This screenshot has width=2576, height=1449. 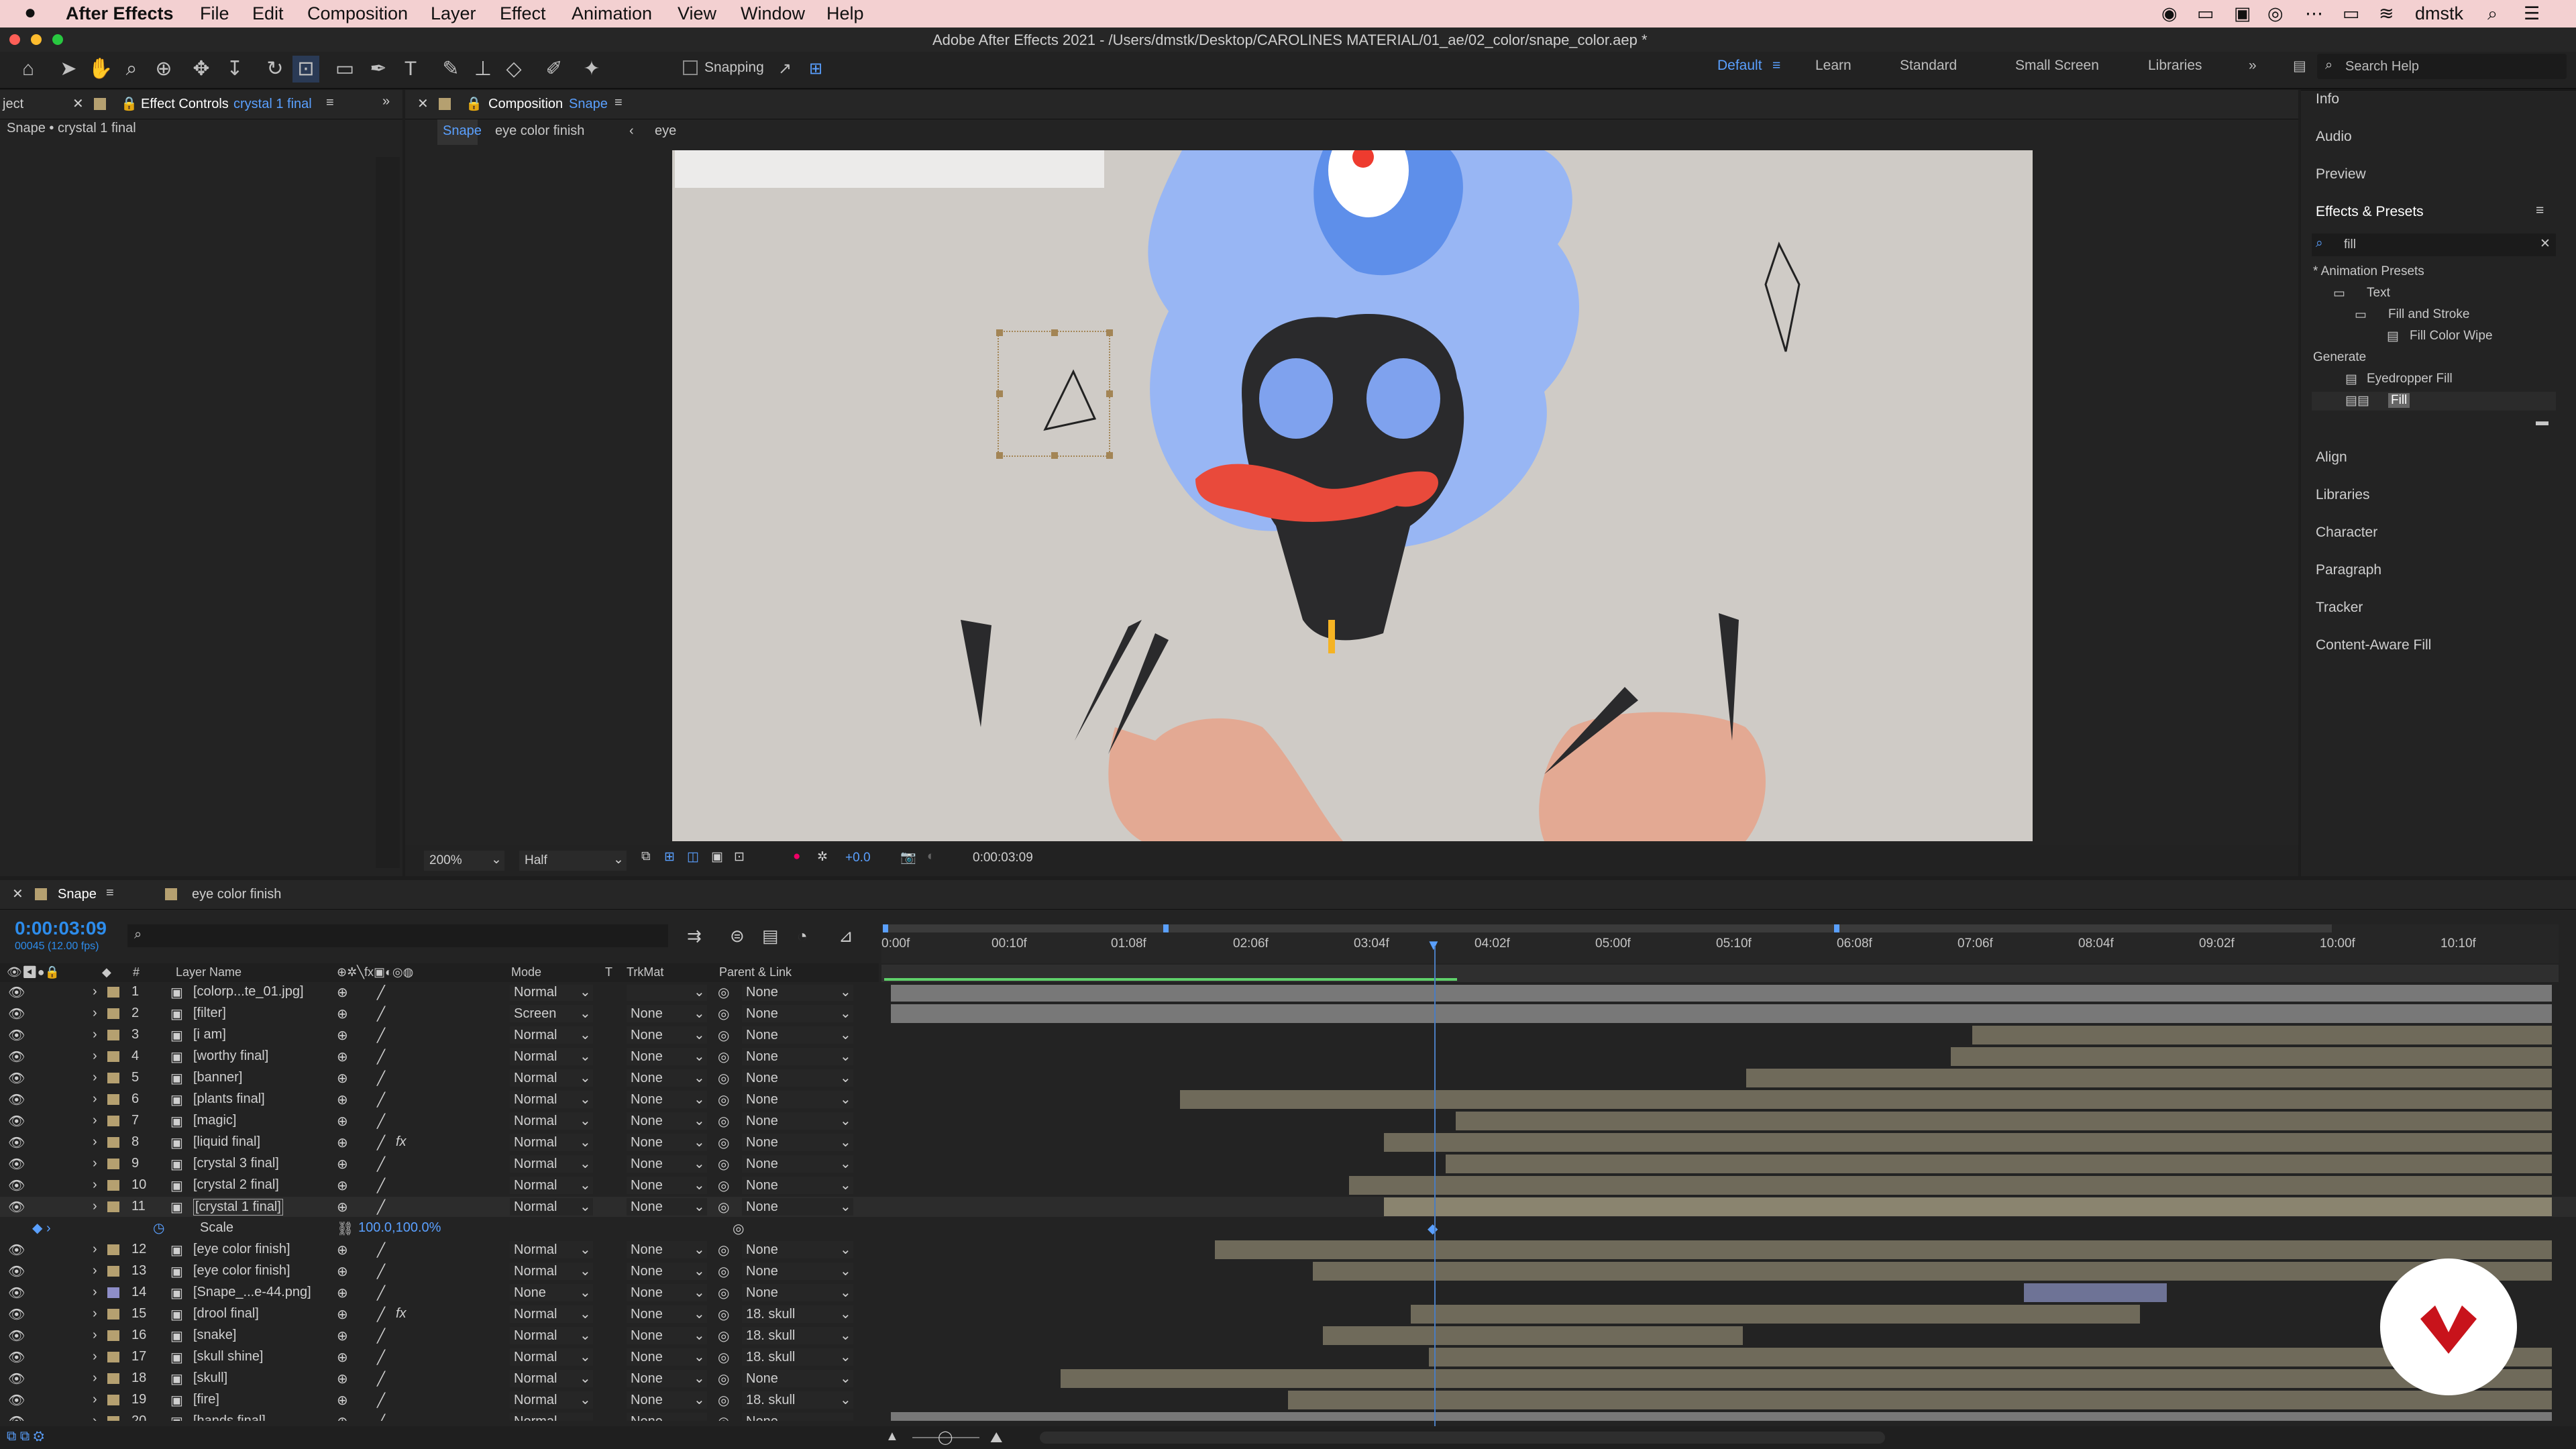 What do you see at coordinates (61, 928) in the screenshot?
I see `timeline-timecode: 0:00:03:09` at bounding box center [61, 928].